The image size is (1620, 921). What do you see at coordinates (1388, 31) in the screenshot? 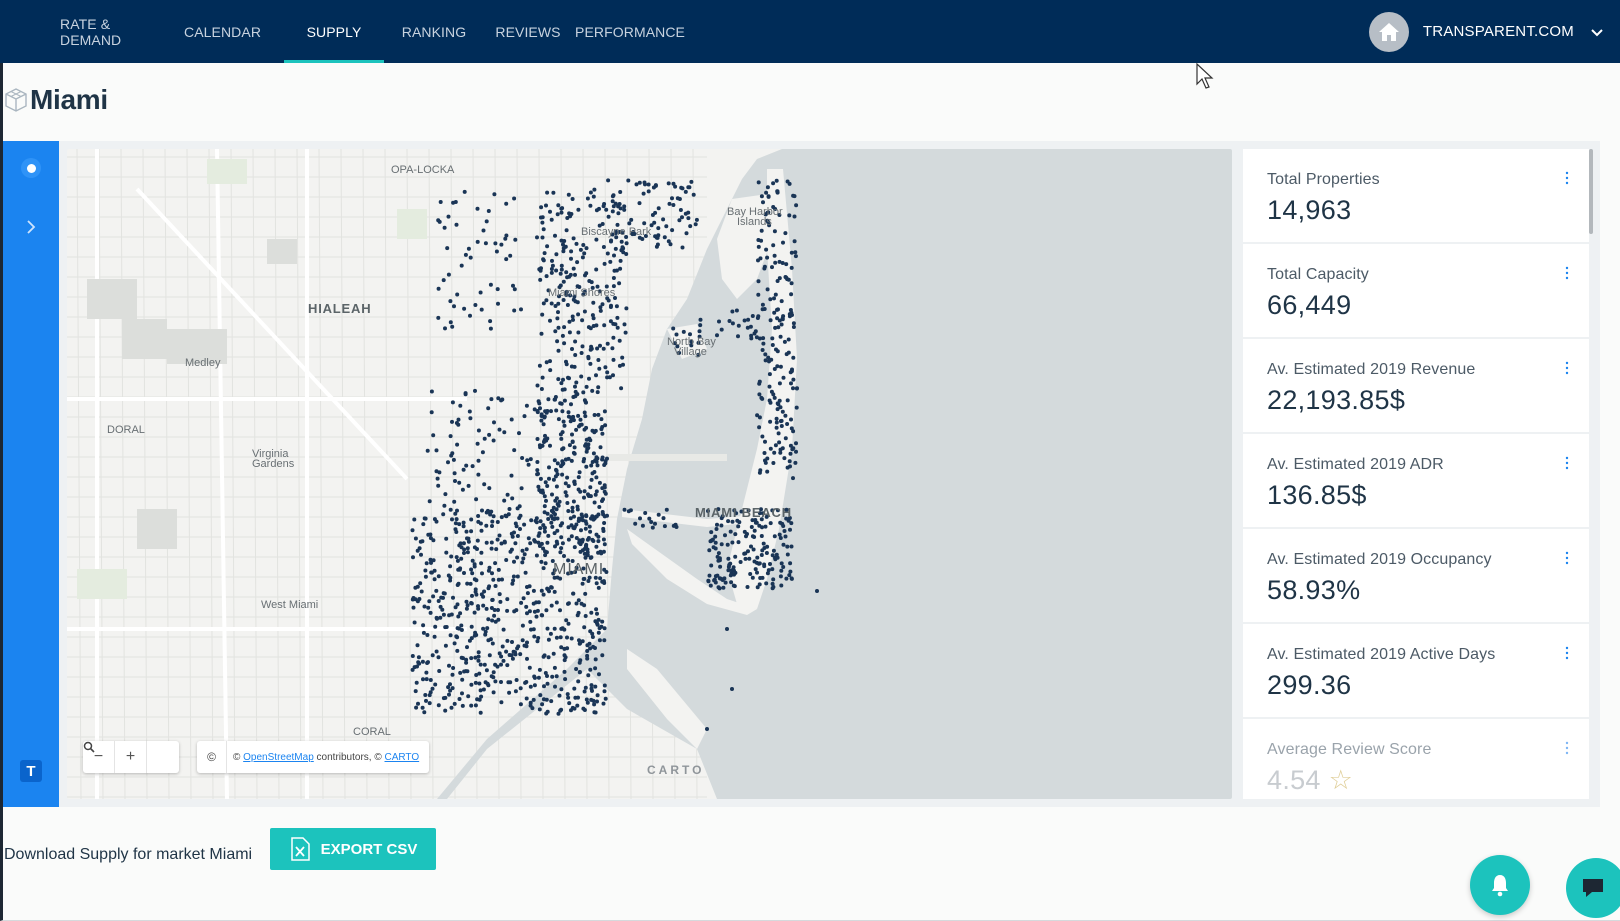
I see `avatar` at bounding box center [1388, 31].